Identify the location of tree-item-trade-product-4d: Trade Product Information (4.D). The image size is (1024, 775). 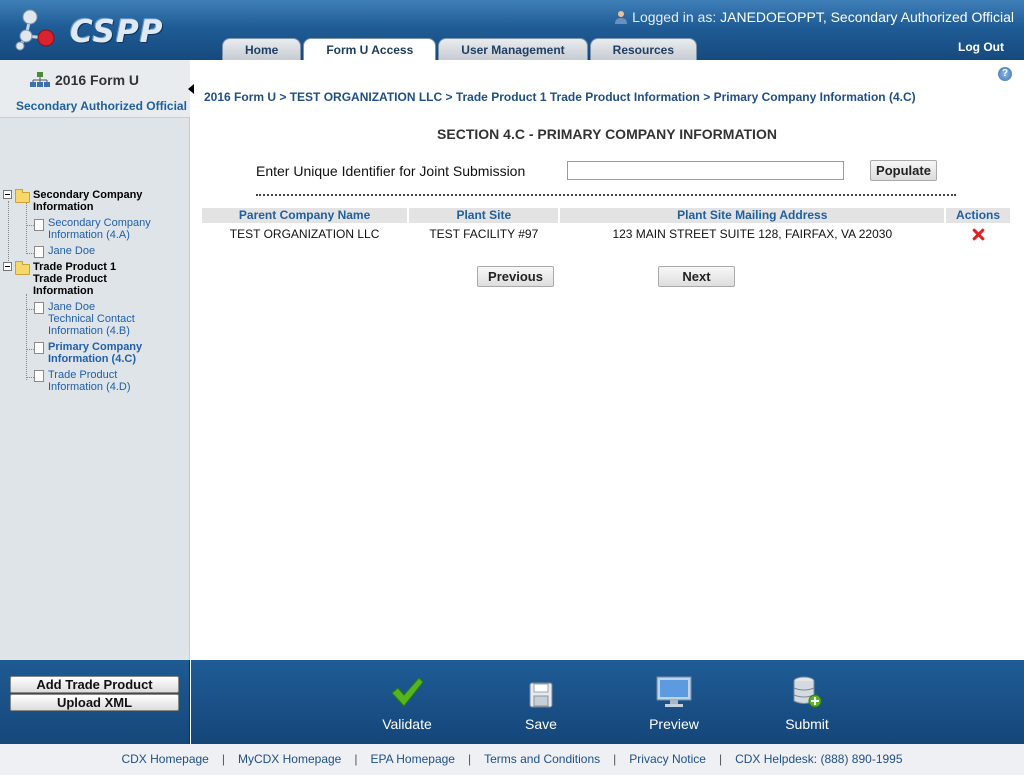
(89, 381).